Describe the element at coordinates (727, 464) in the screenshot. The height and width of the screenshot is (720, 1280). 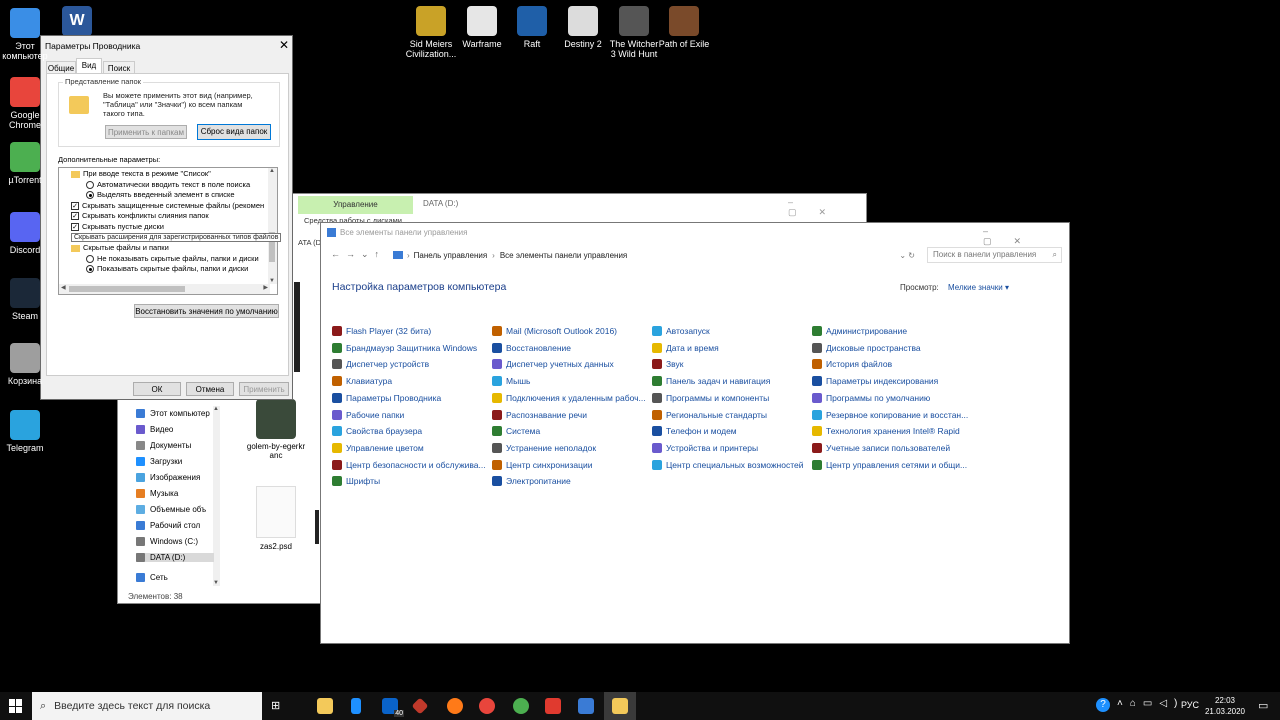
I see `control-panel-item: Центр специальных возможностей` at that location.